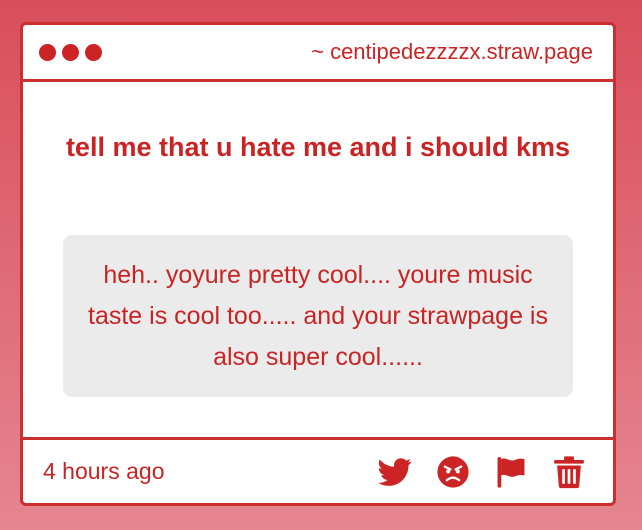 This screenshot has width=642, height=530. I want to click on window-titlebar: ~ centipedezzzzx.straw.page, so click(318, 53).